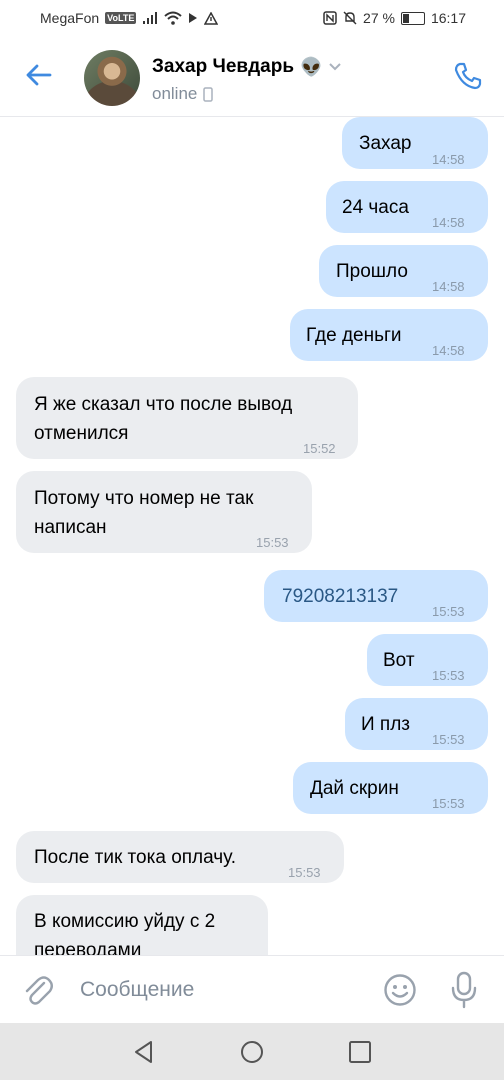 This screenshot has height=1080, width=504. Describe the element at coordinates (193, 18) in the screenshot. I see `play-icon` at that location.